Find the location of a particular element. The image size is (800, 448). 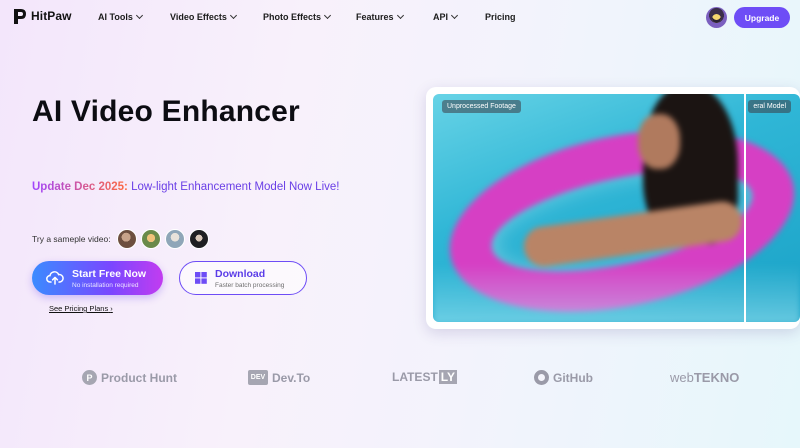

start-free-sublabel: No installation required is located at coordinates (105, 285).